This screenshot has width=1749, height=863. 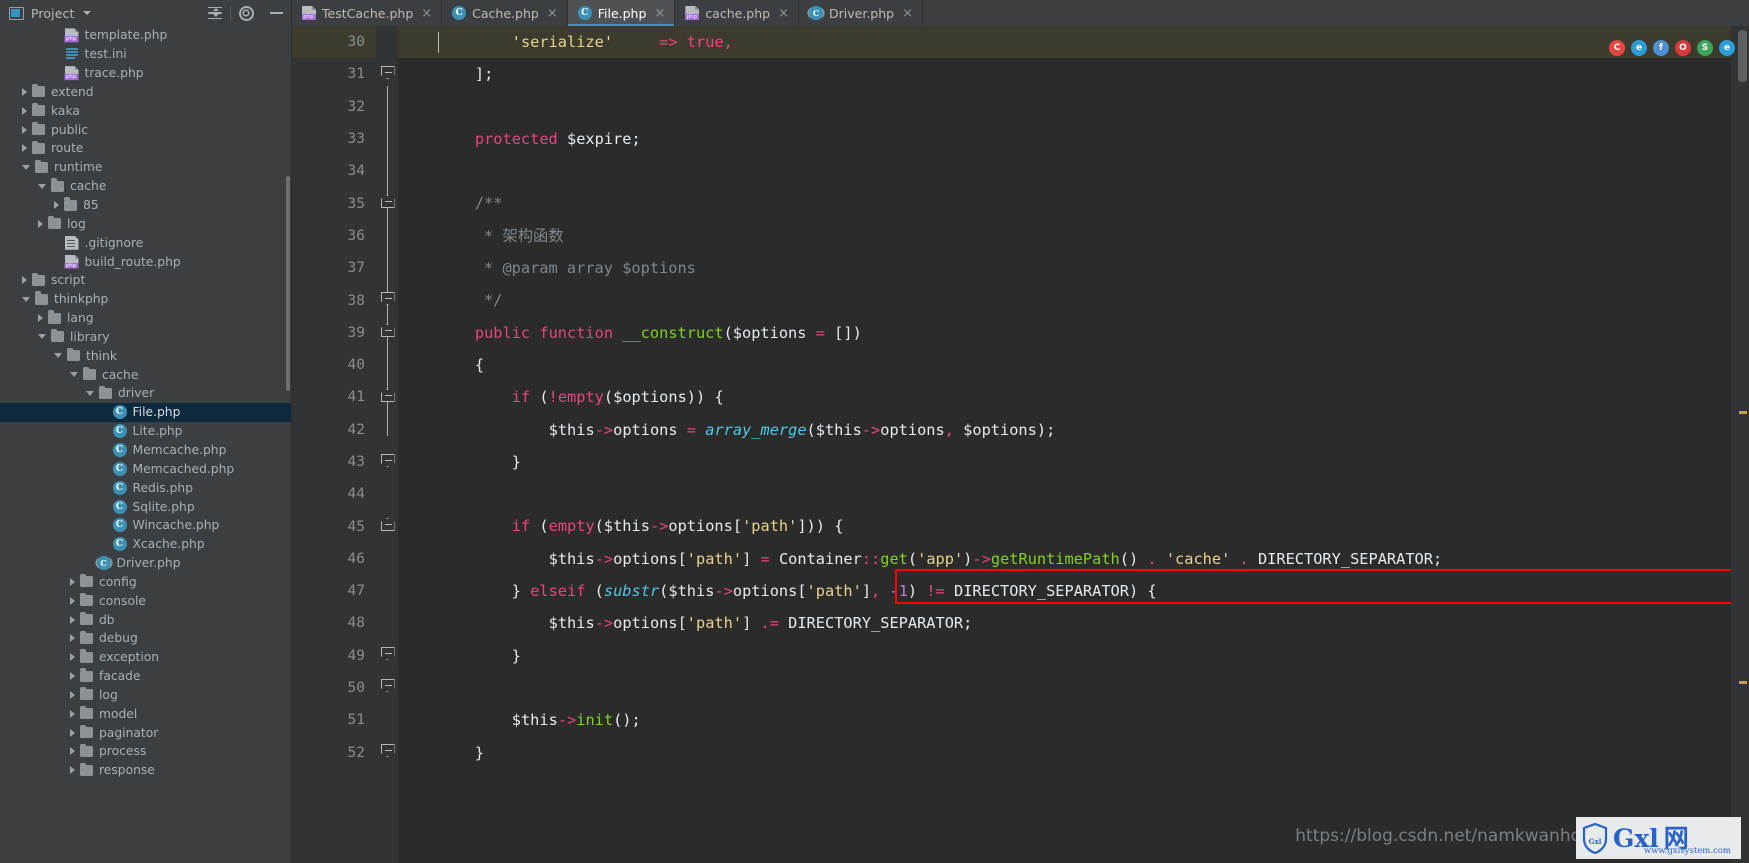 What do you see at coordinates (1064, 139) in the screenshot?
I see `code-line-33: protected $expire;` at bounding box center [1064, 139].